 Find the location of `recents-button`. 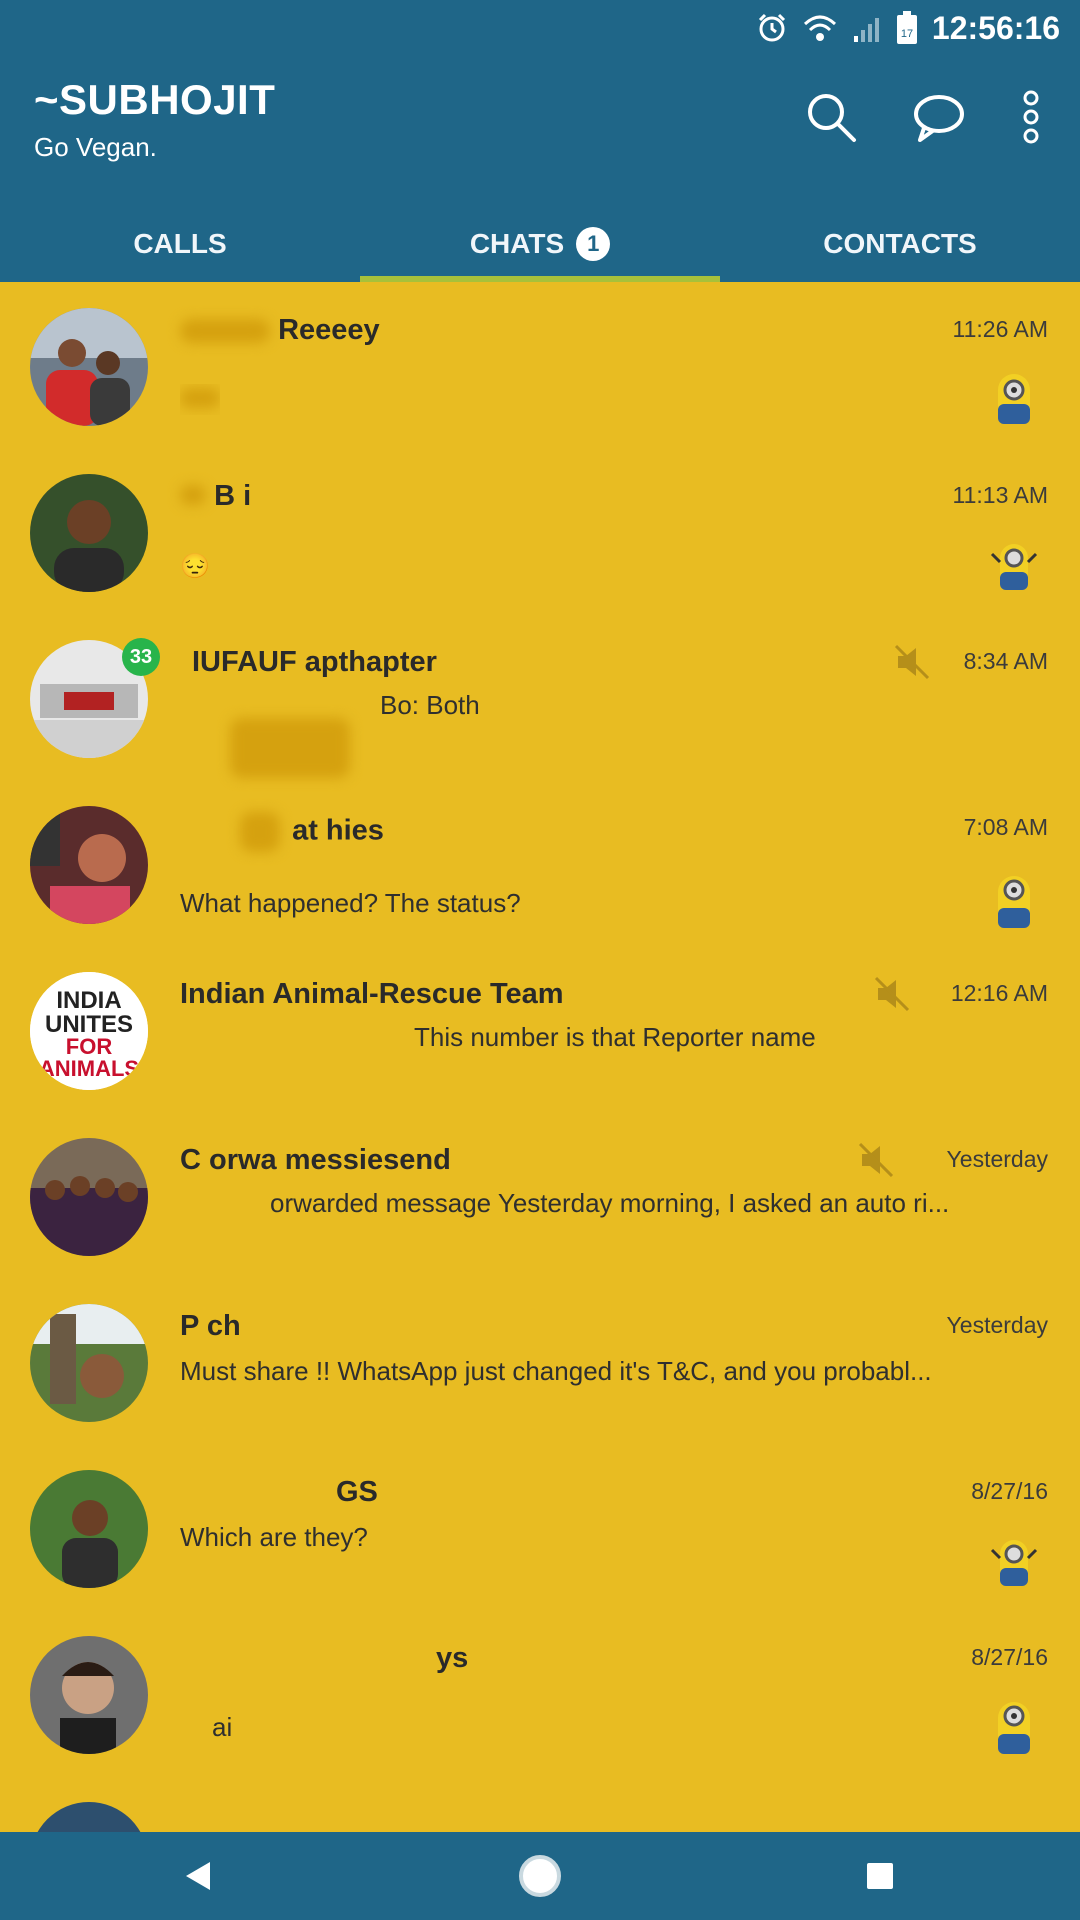

recents-button is located at coordinates (880, 1876).